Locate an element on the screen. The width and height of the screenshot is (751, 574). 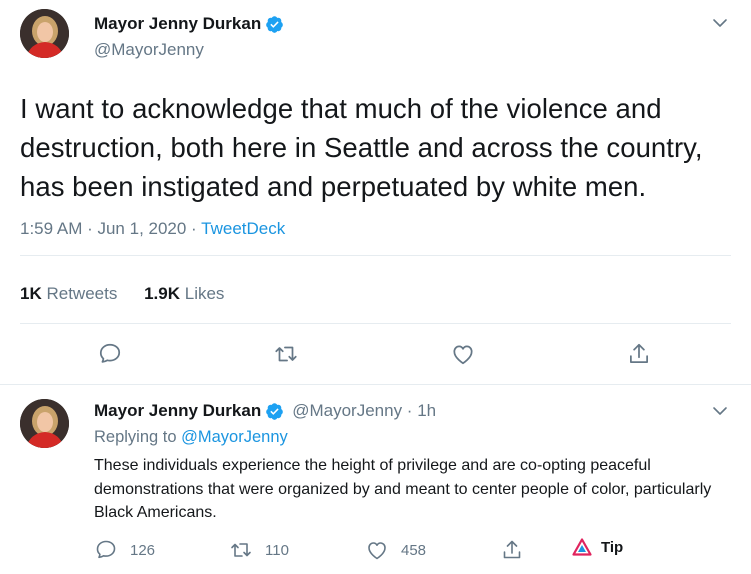
tweet-meta: 1:59 AM · Jun 1, 2020 · TweetDeck is located at coordinates (152, 229).